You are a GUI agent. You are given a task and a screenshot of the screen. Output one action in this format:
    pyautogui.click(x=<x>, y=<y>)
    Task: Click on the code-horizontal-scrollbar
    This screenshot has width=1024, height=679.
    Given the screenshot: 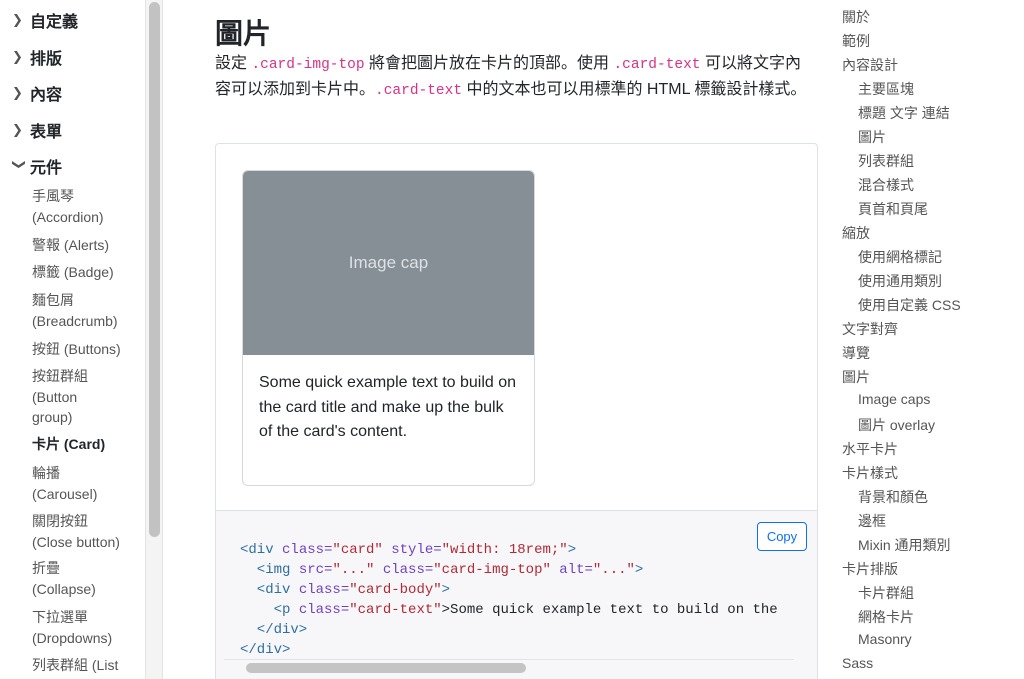 What is the action you would take?
    pyautogui.click(x=509, y=666)
    